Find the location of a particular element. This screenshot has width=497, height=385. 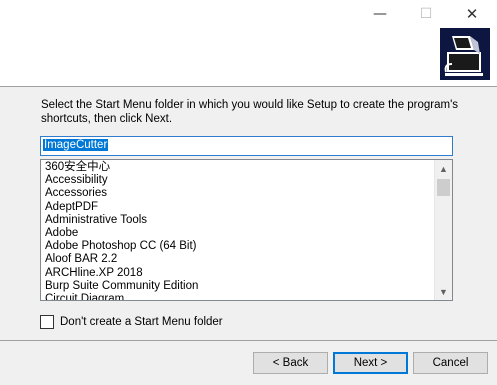

folder-list-item: Aloof BAR 2.2 is located at coordinates (121, 259).